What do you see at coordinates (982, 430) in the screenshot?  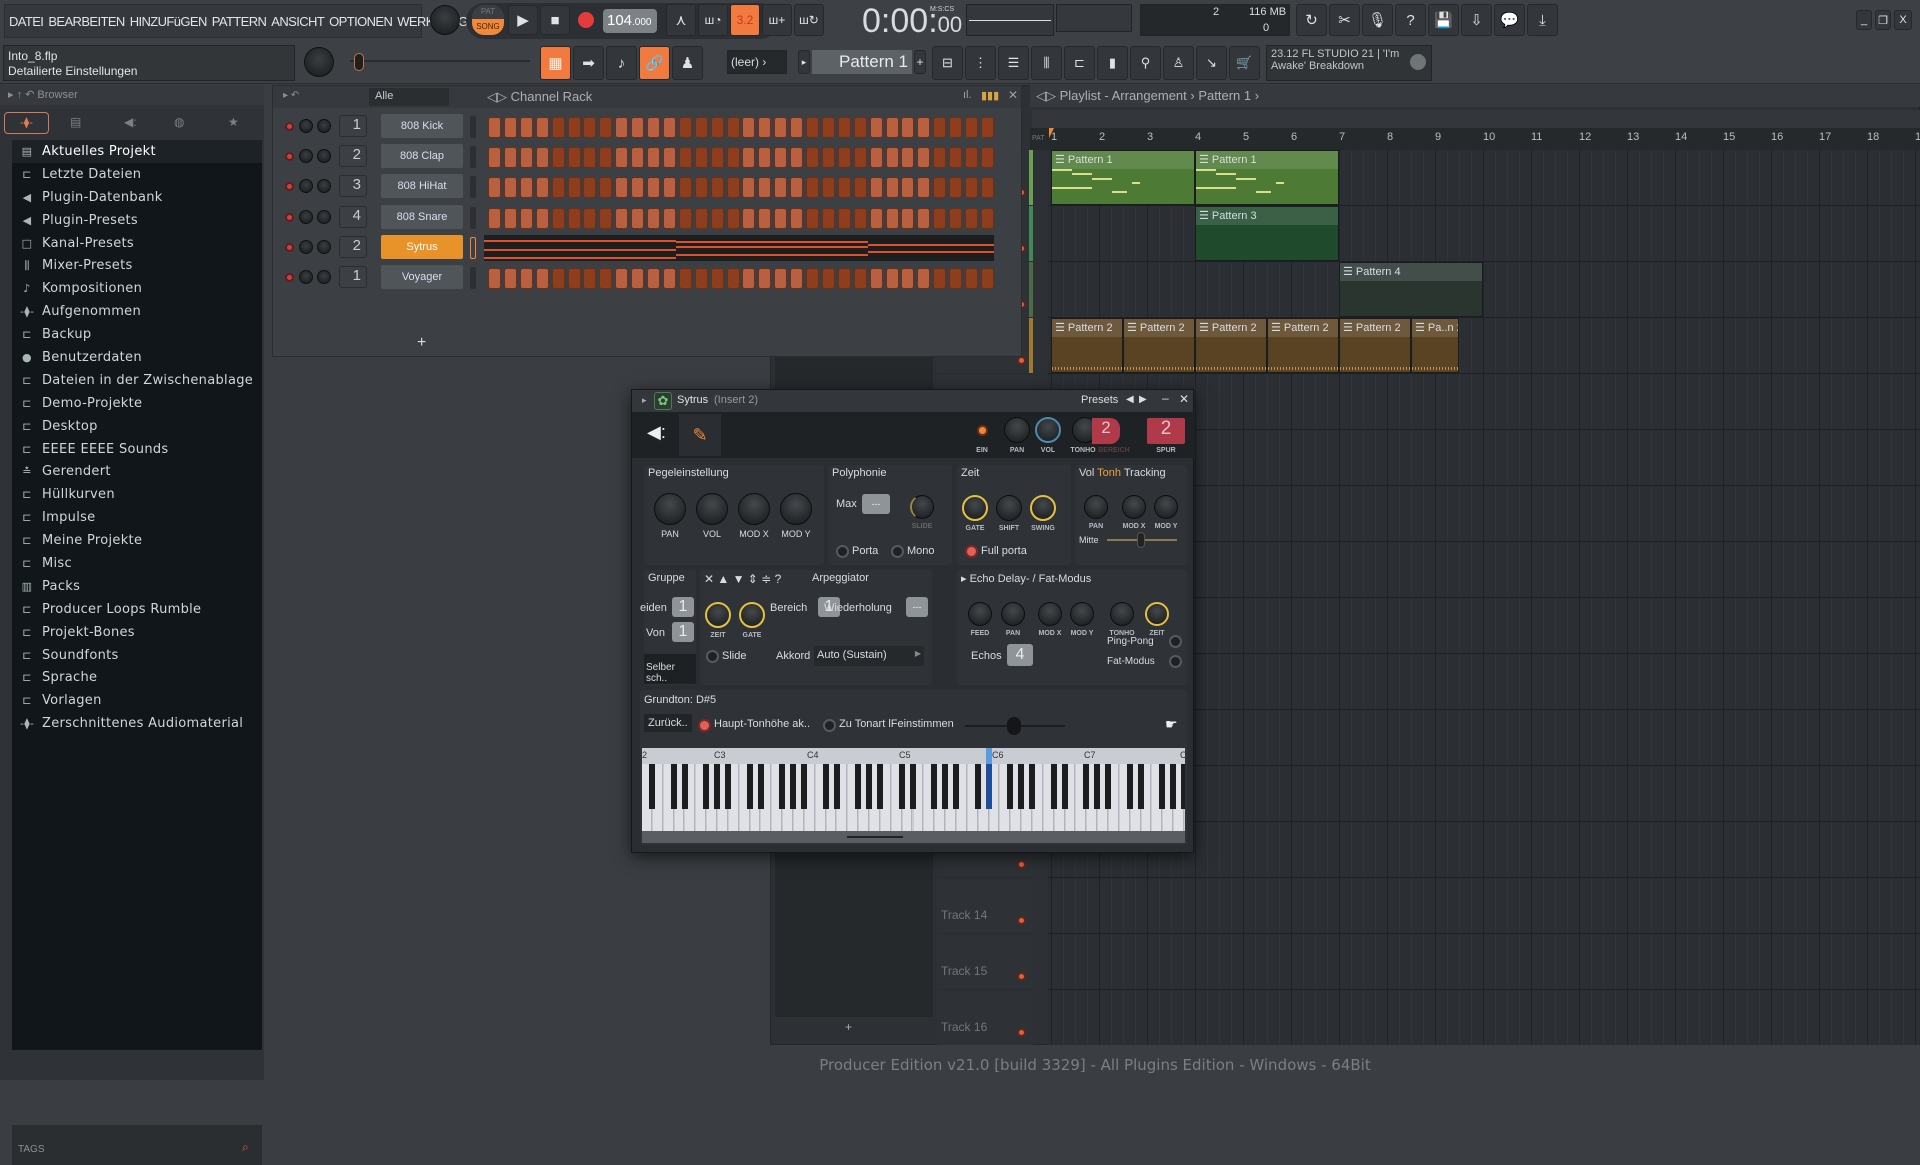 I see `ein-led` at bounding box center [982, 430].